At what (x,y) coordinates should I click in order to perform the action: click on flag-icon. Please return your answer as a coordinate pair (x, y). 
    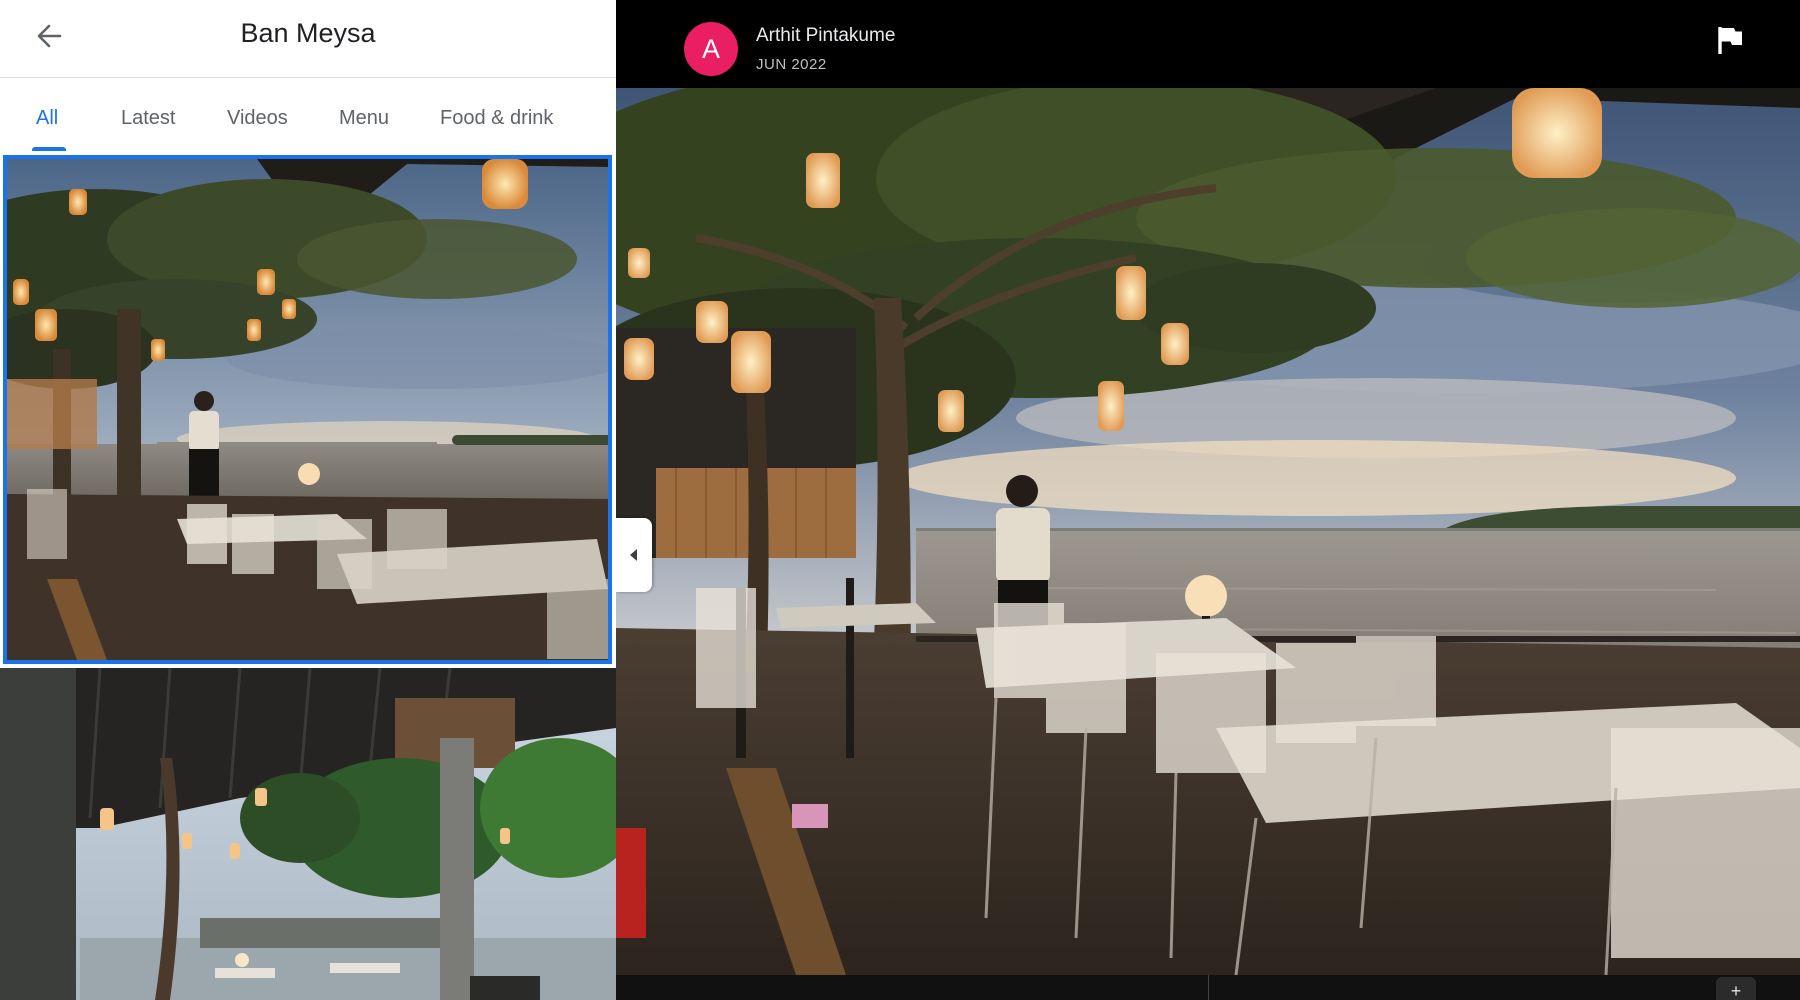
    Looking at the image, I should click on (1730, 40).